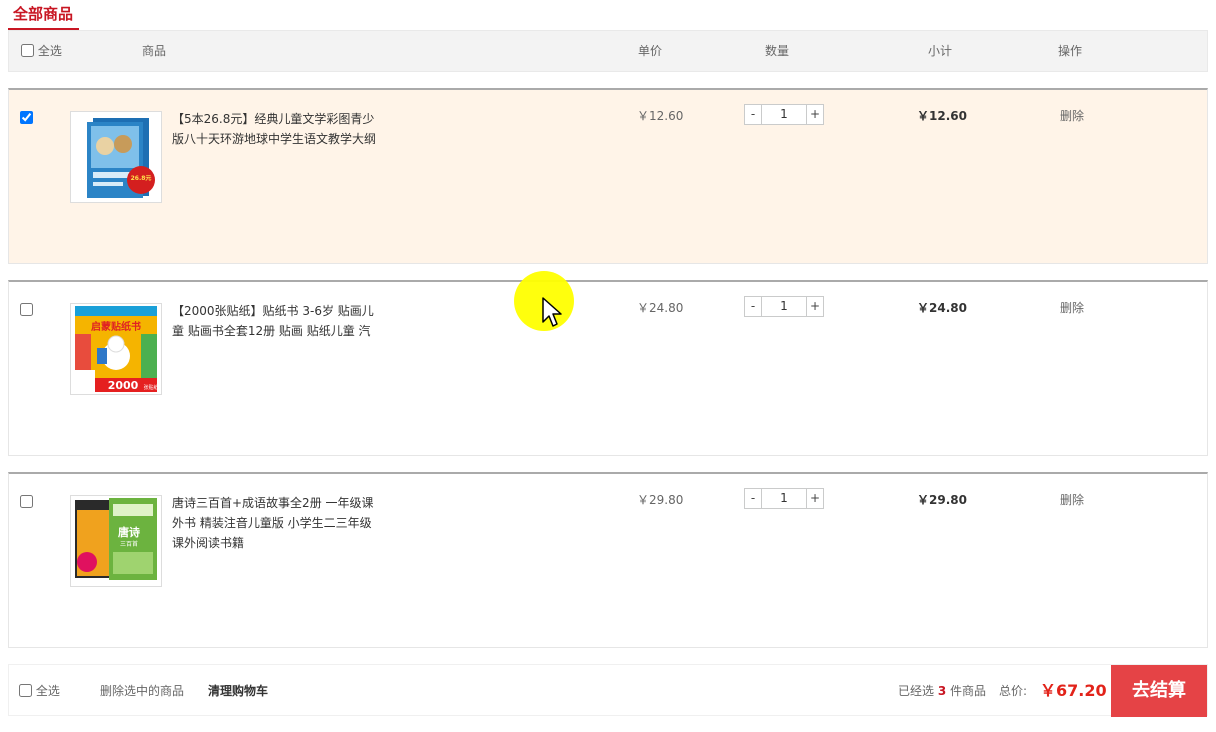 The height and width of the screenshot is (732, 1216). Describe the element at coordinates (1070, 51) in the screenshot. I see `header-action: 操作` at that location.